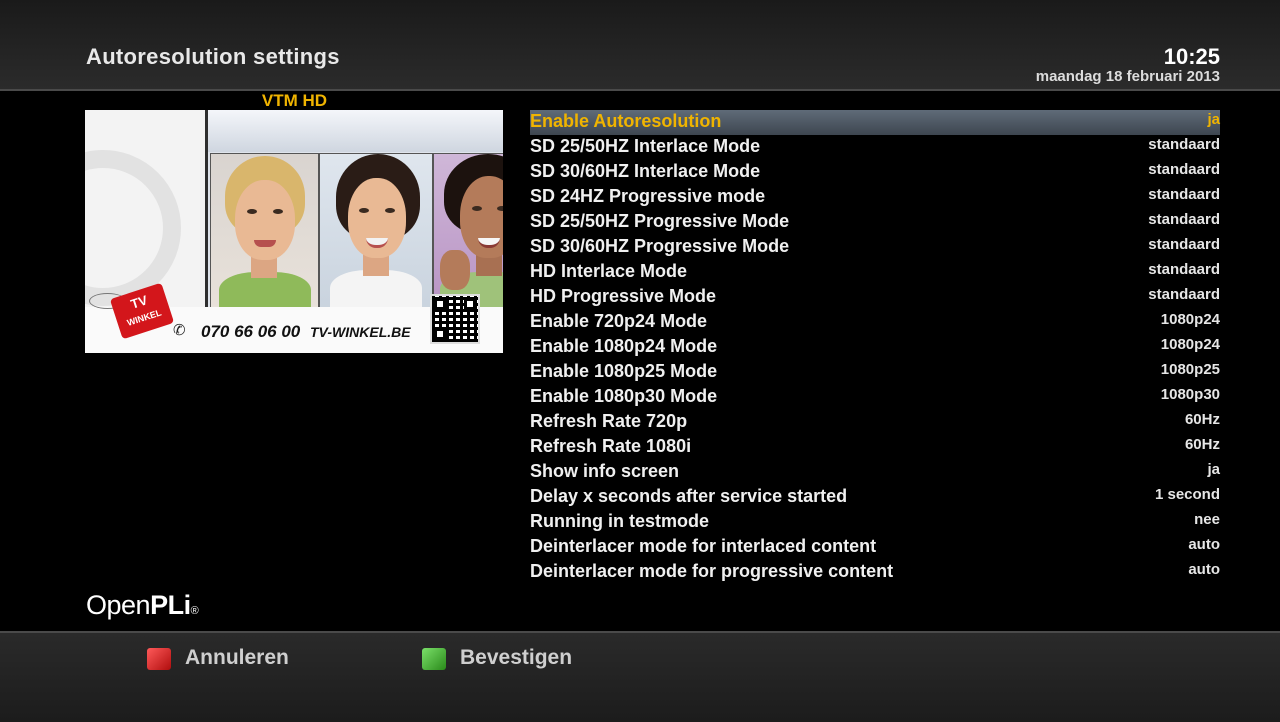 The width and height of the screenshot is (1280, 722). What do you see at coordinates (455, 319) in the screenshot?
I see `qr-code-icon` at bounding box center [455, 319].